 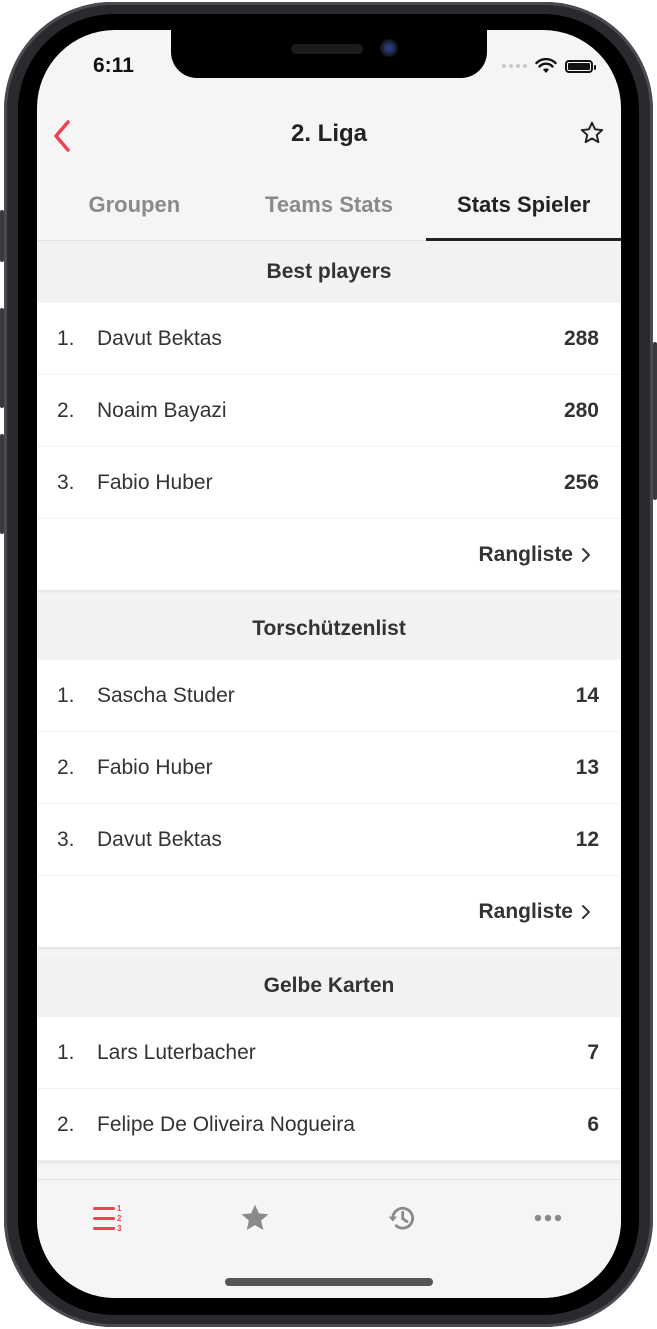 I want to click on volume-up-button, so click(x=2, y=358).